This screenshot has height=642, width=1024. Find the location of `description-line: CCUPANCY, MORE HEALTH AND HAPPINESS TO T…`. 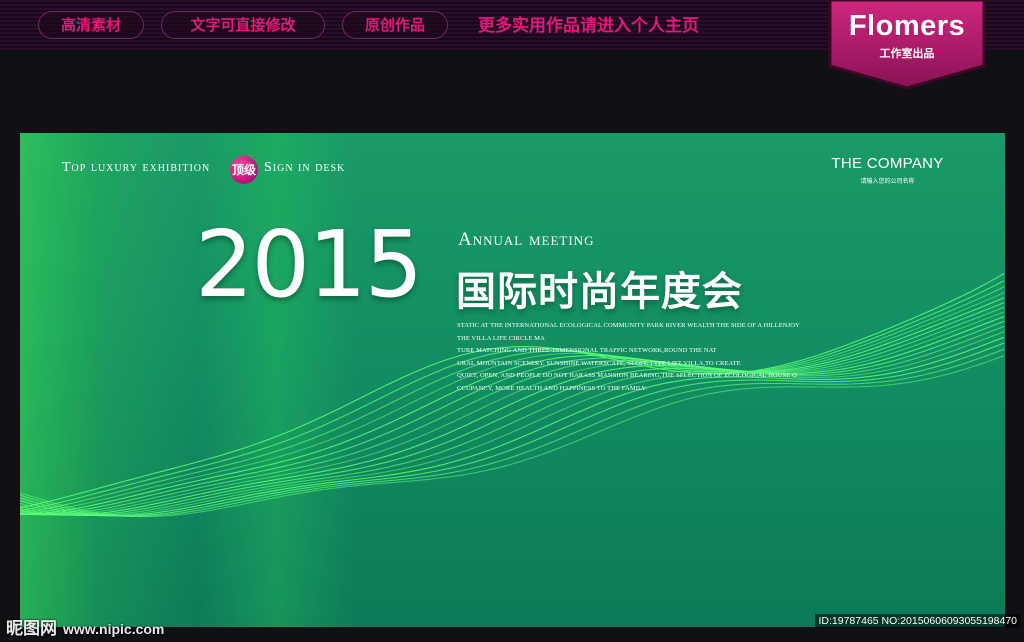

description-line: CCUPANCY, MORE HEALTH AND HAPPINESS TO T… is located at coordinates (552, 388).